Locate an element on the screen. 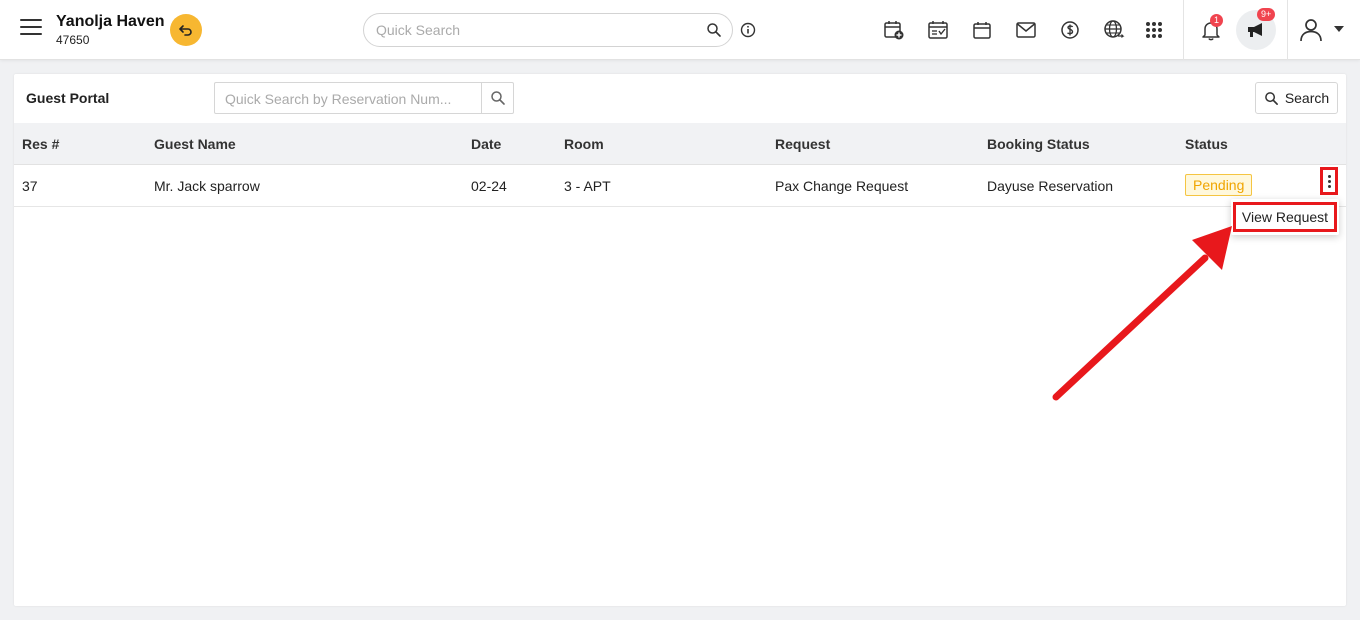  row-actions-kebab-icon is located at coordinates (1329, 181).